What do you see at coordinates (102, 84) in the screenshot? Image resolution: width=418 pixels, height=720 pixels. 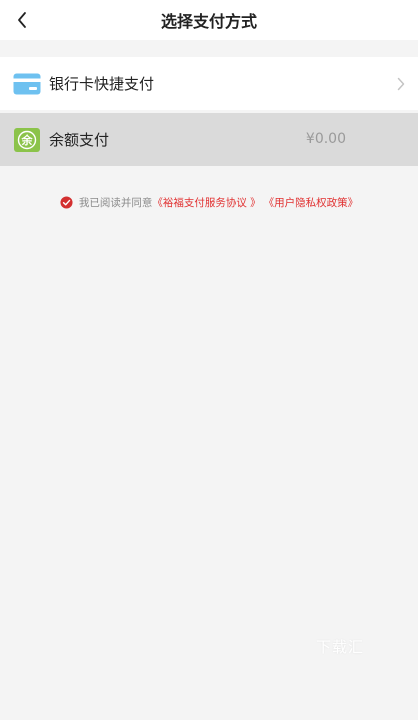 I see `payment-option-label: 银行卡快捷支付` at bounding box center [102, 84].